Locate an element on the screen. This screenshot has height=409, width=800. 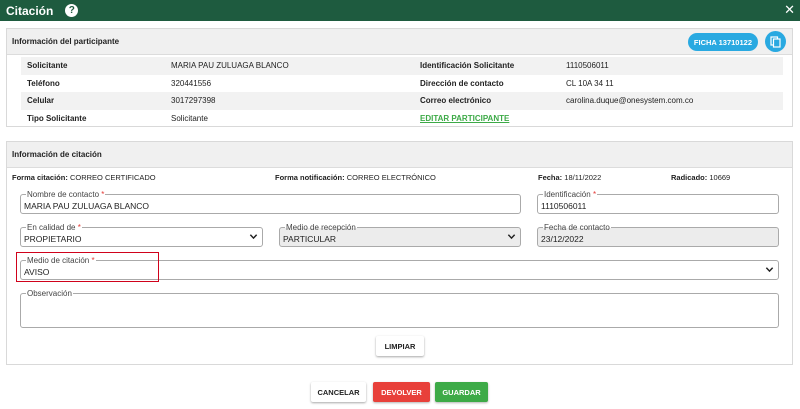
info-value: 1110506011 is located at coordinates (587, 66).